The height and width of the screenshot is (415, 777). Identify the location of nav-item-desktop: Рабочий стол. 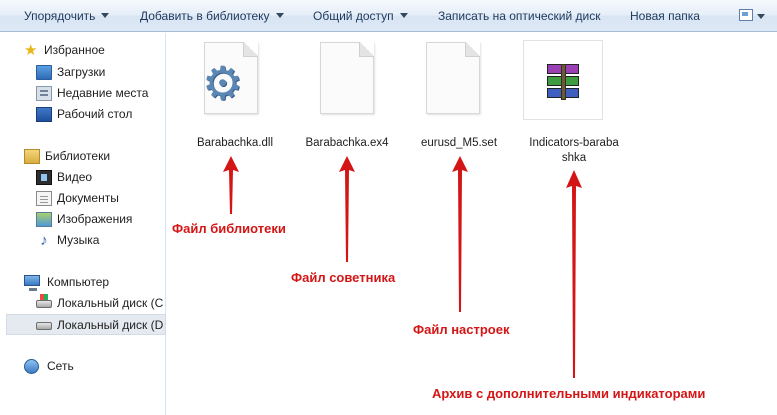
(100, 114).